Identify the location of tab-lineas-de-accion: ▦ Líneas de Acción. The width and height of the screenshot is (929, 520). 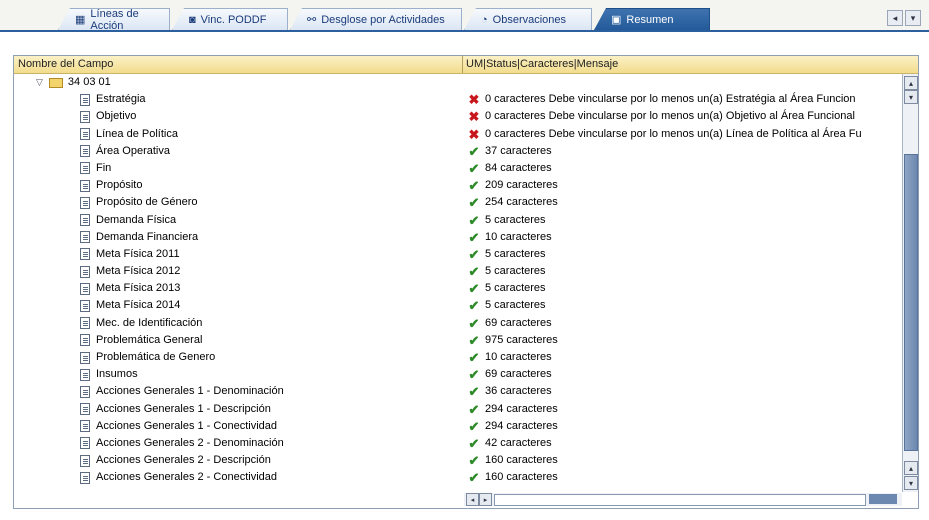
(114, 19).